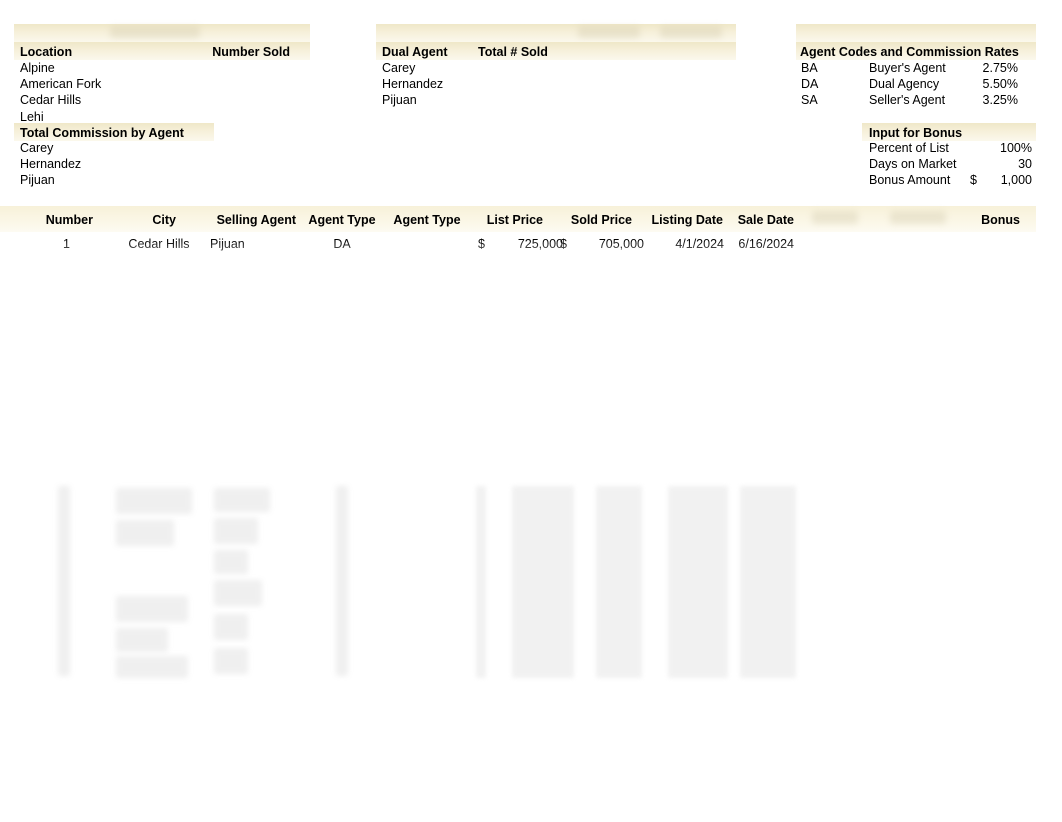 The width and height of the screenshot is (1062, 822). Describe the element at coordinates (809, 84) in the screenshot. I see `agent-code-da: DA` at that location.